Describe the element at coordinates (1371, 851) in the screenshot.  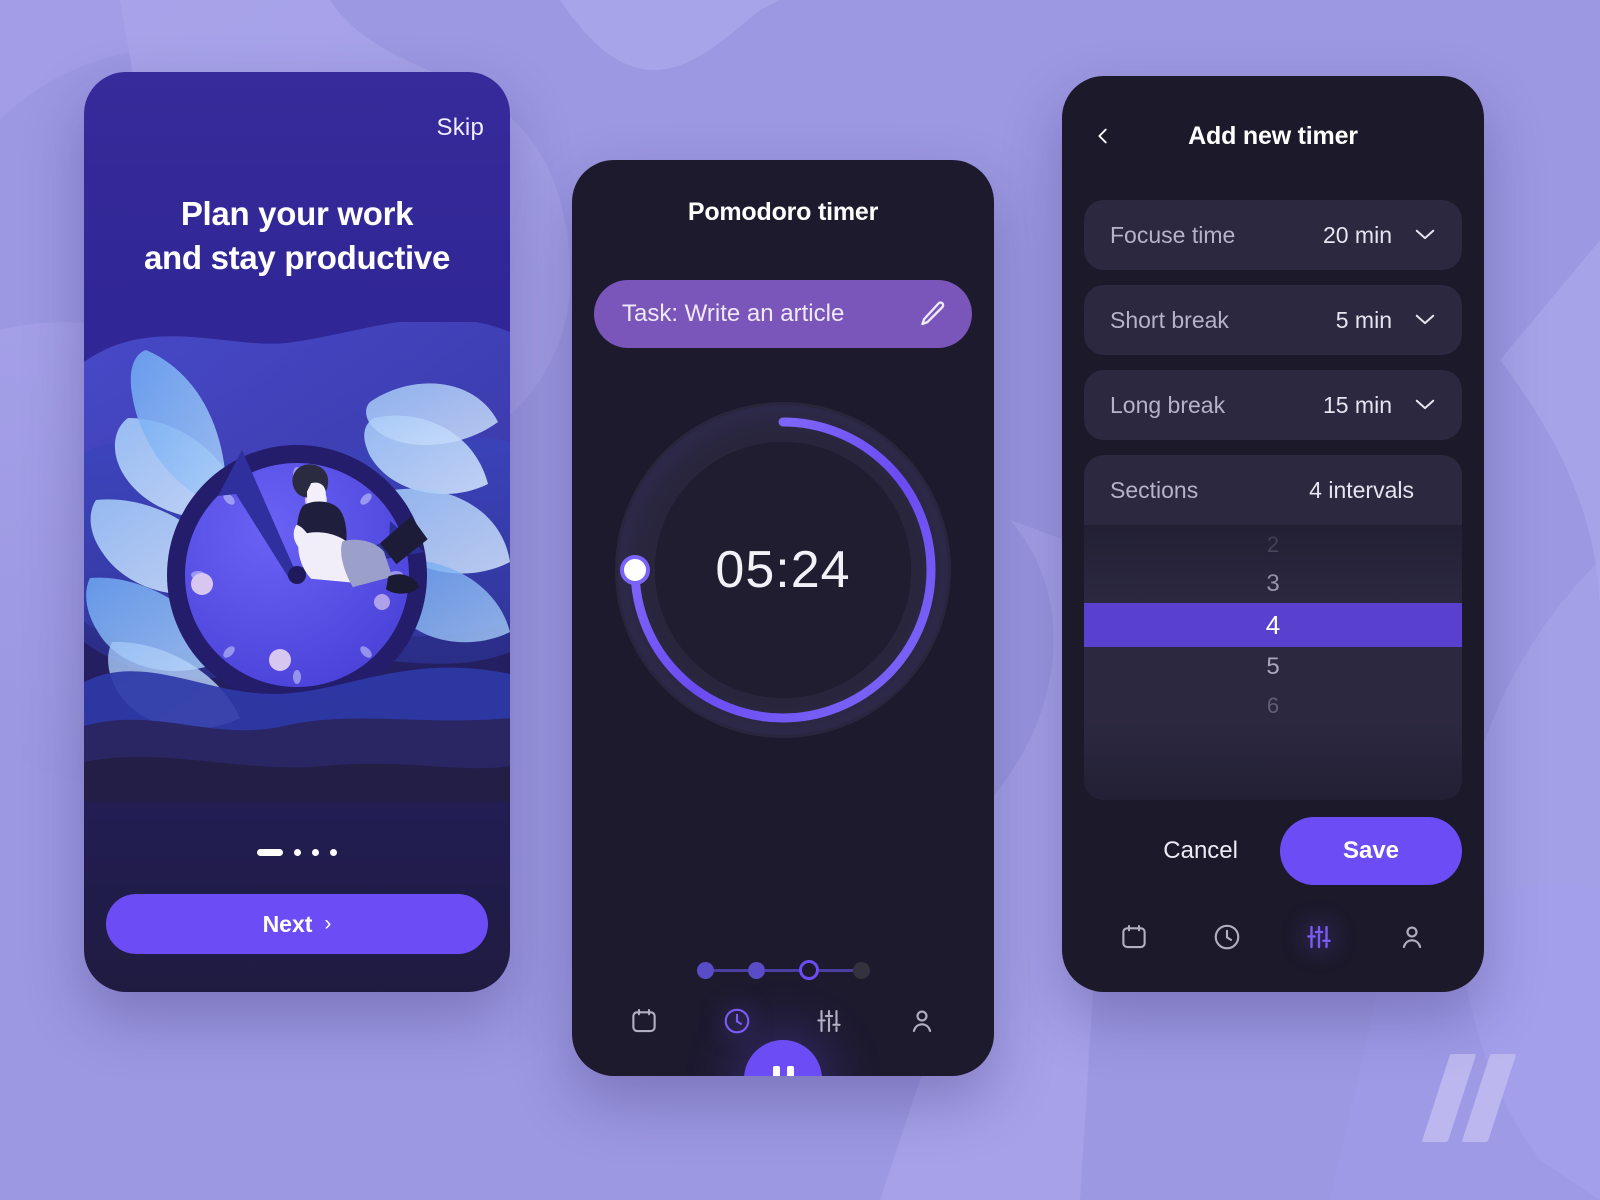
I see `save-button: Save` at that location.